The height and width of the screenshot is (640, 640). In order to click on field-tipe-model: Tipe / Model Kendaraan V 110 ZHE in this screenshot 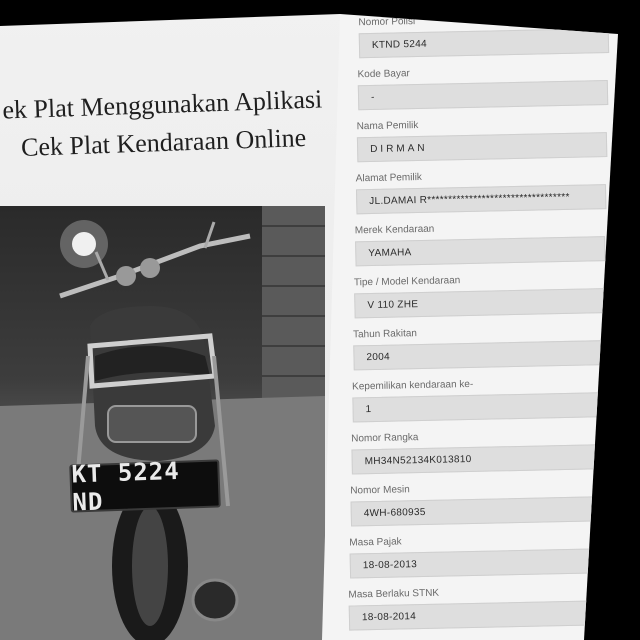, I will do `click(486, 295)`.